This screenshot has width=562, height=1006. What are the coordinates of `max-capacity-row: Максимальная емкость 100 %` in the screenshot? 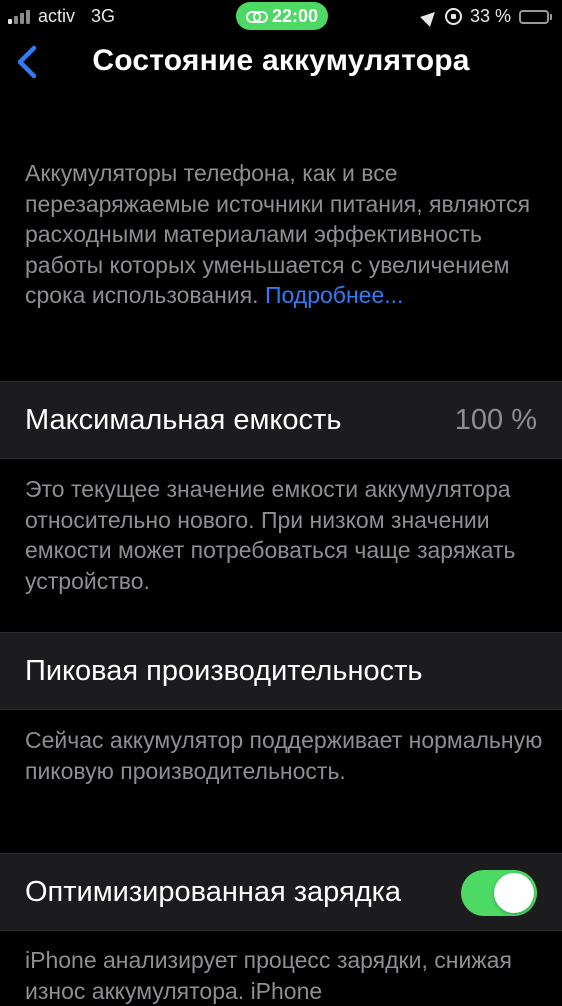 It's located at (281, 420).